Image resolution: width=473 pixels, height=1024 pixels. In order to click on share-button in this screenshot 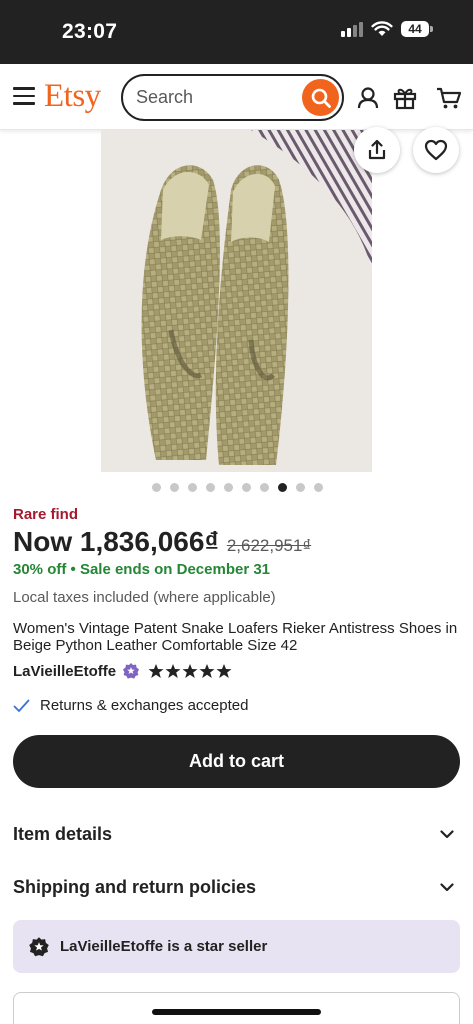, I will do `click(377, 150)`.